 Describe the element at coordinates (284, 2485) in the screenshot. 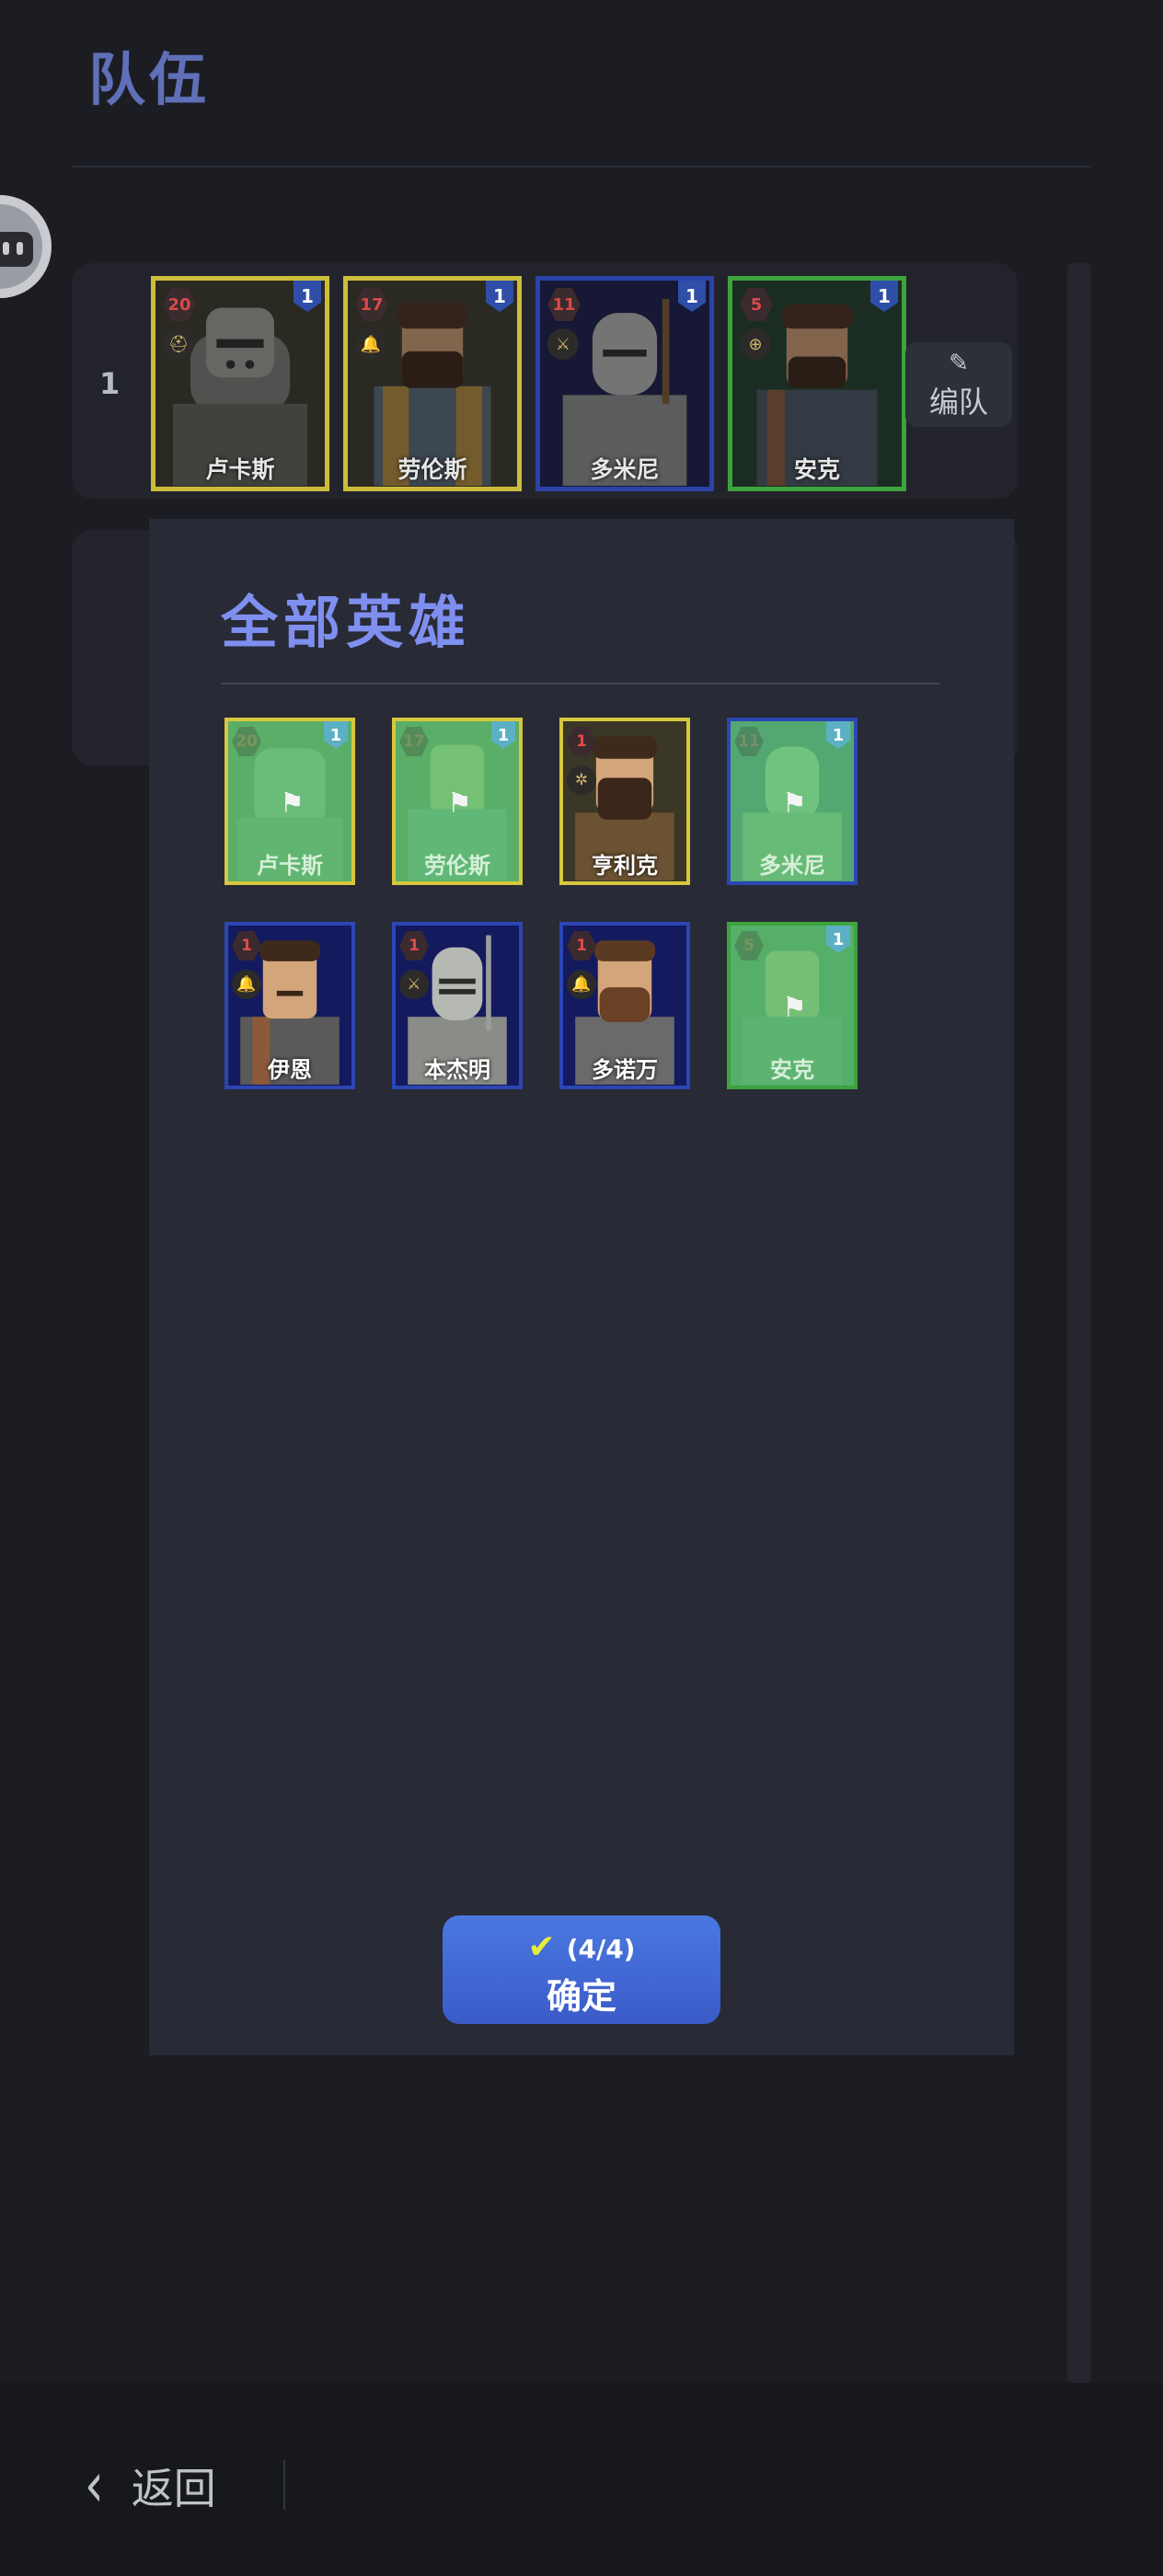

I see `bar-divider` at that location.